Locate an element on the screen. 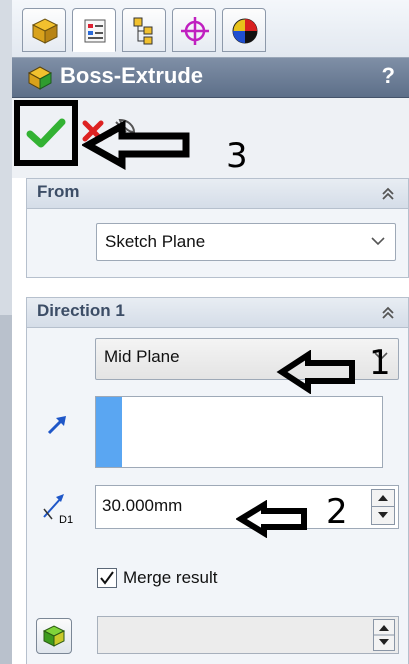 The image size is (409, 664). feature-scope-button is located at coordinates (54, 636).